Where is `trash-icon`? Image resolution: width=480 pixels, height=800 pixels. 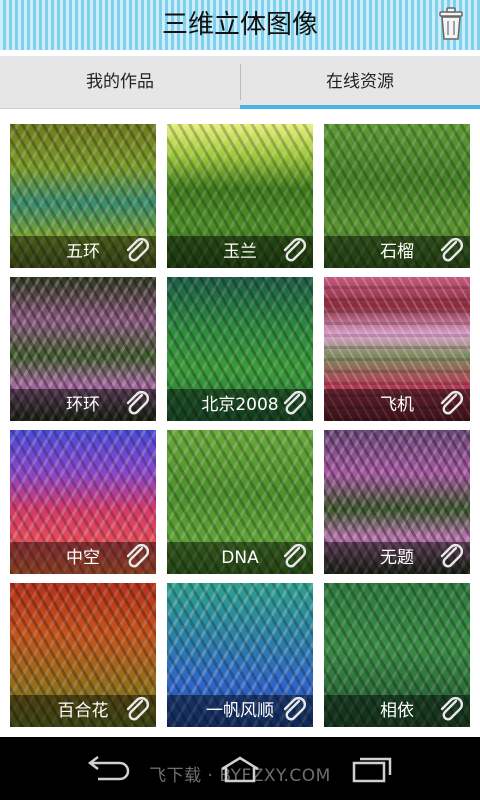 trash-icon is located at coordinates (451, 23).